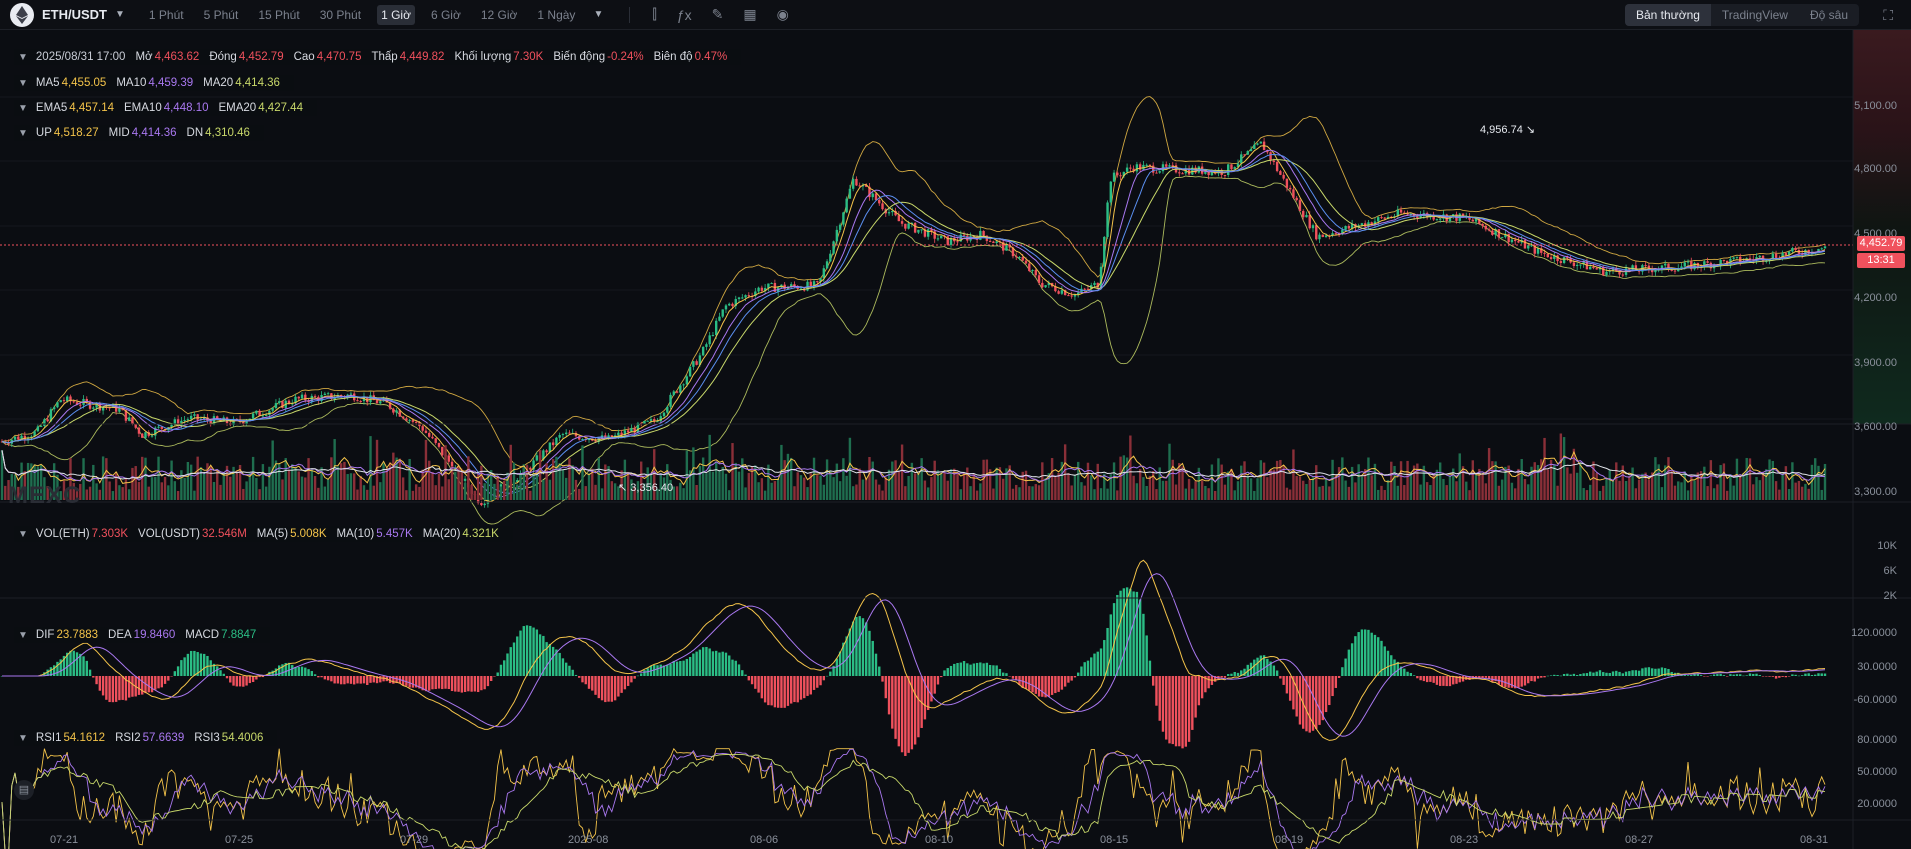 Image resolution: width=1911 pixels, height=849 pixels. What do you see at coordinates (1667, 15) in the screenshot?
I see `view-standard-button: Bản thường` at bounding box center [1667, 15].